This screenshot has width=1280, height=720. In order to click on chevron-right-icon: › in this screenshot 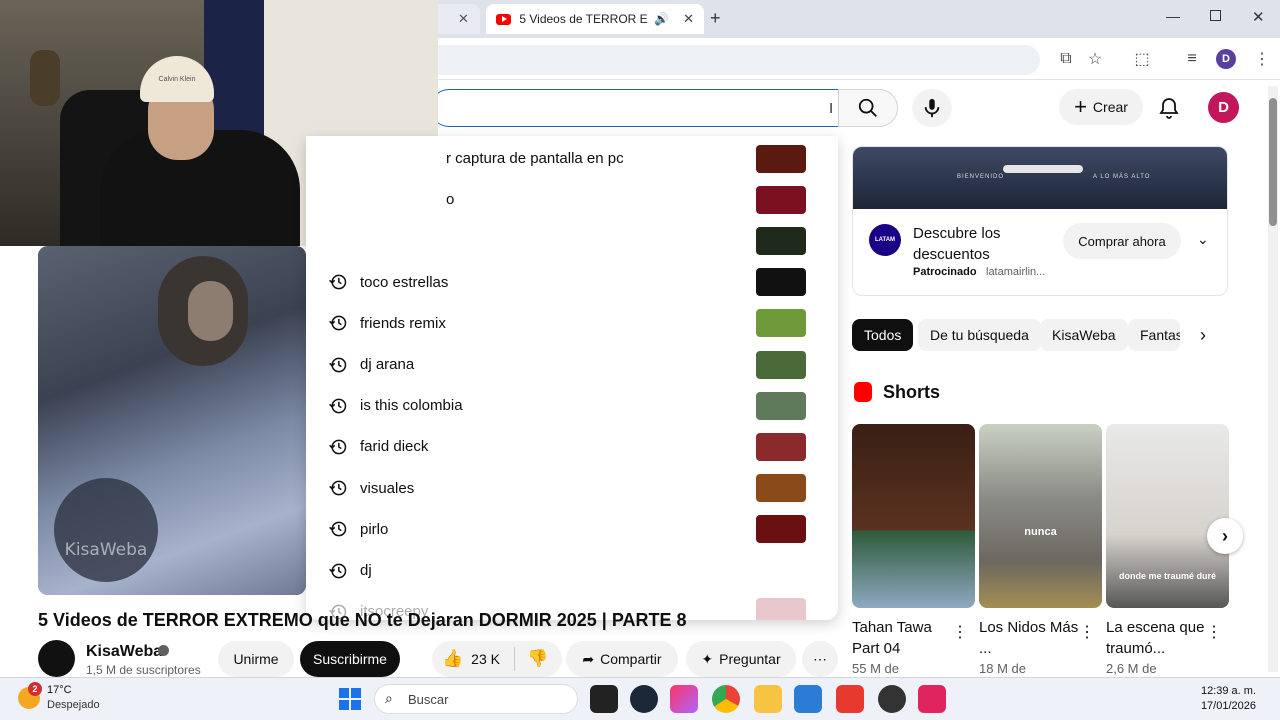, I will do `click(1203, 335)`.